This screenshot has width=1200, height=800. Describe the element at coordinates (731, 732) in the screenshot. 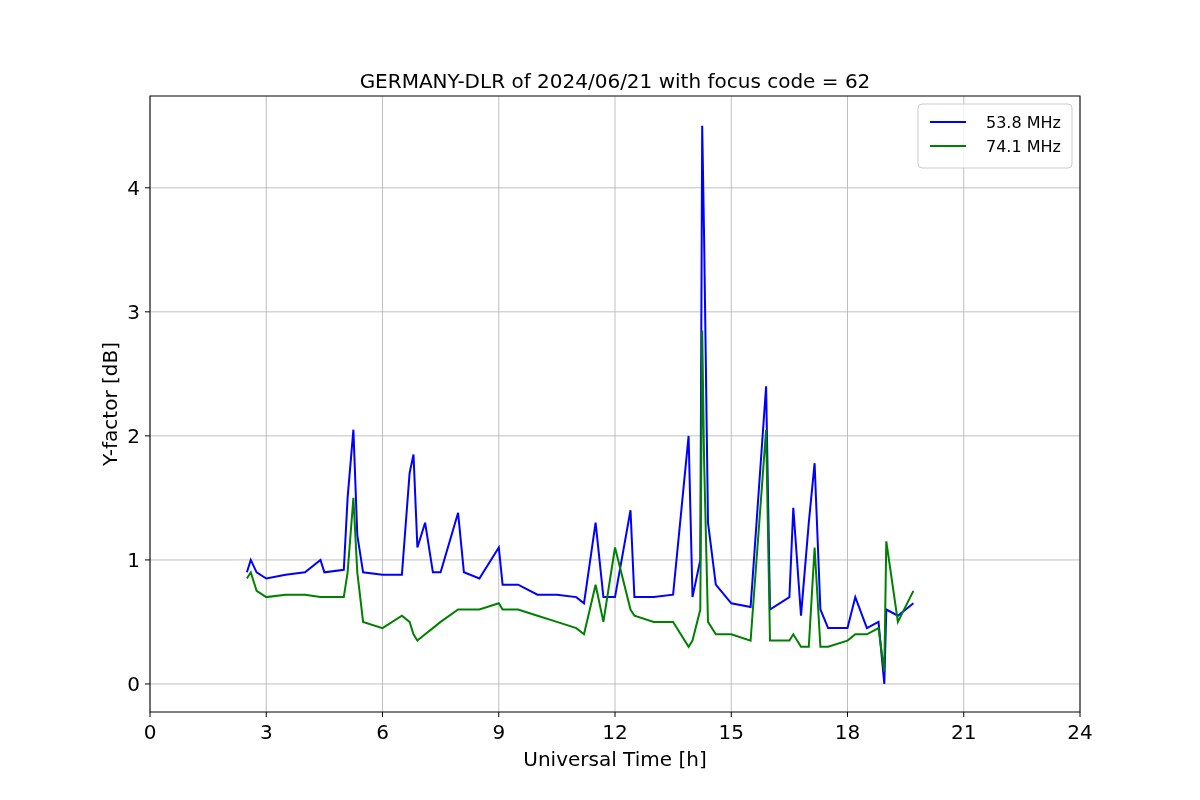

I see `x-tick-label: 15` at that location.